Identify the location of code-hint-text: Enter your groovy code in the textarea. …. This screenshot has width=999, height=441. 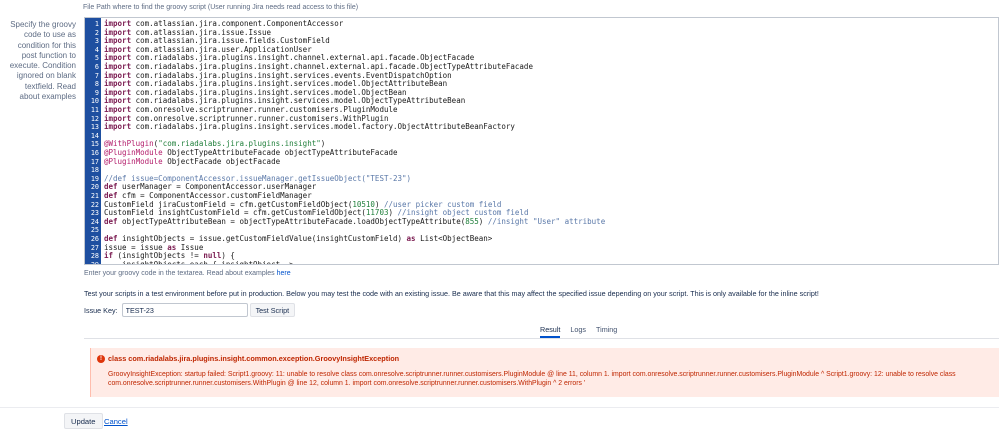
(180, 273).